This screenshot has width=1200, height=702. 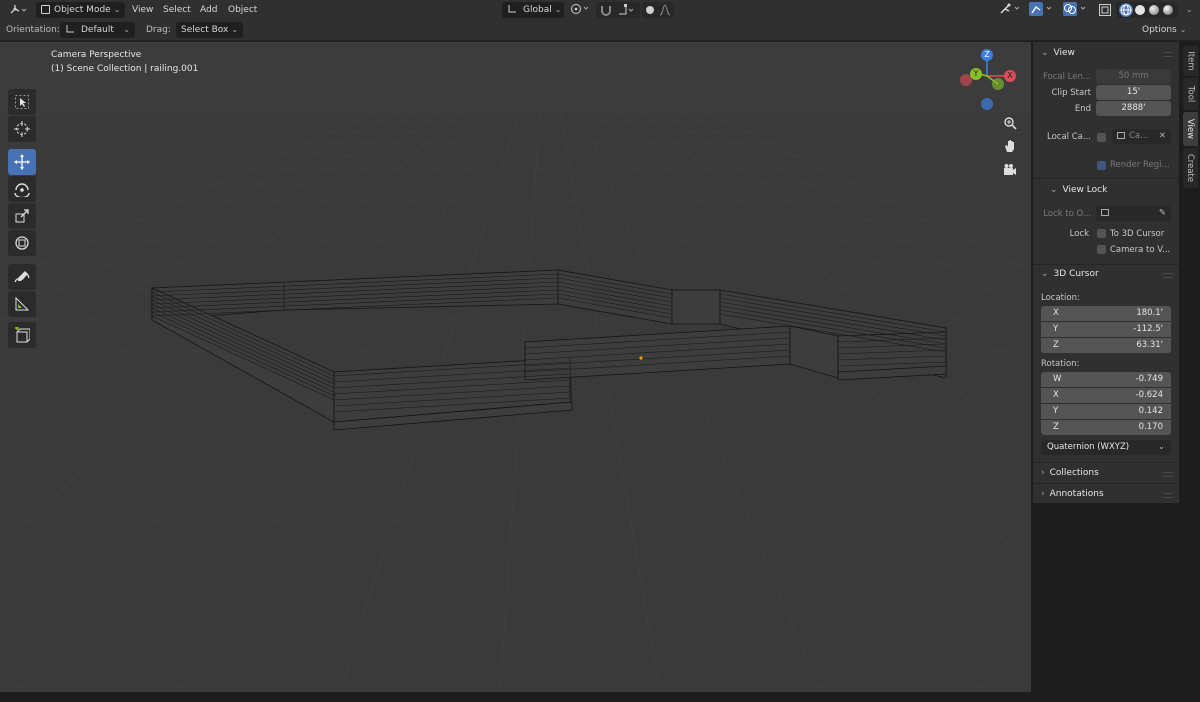 I want to click on x-axis-handle: X, so click(x=1010, y=76).